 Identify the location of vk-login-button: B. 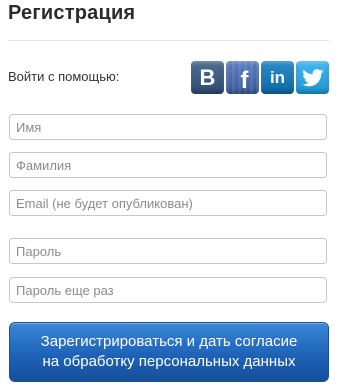
(207, 77).